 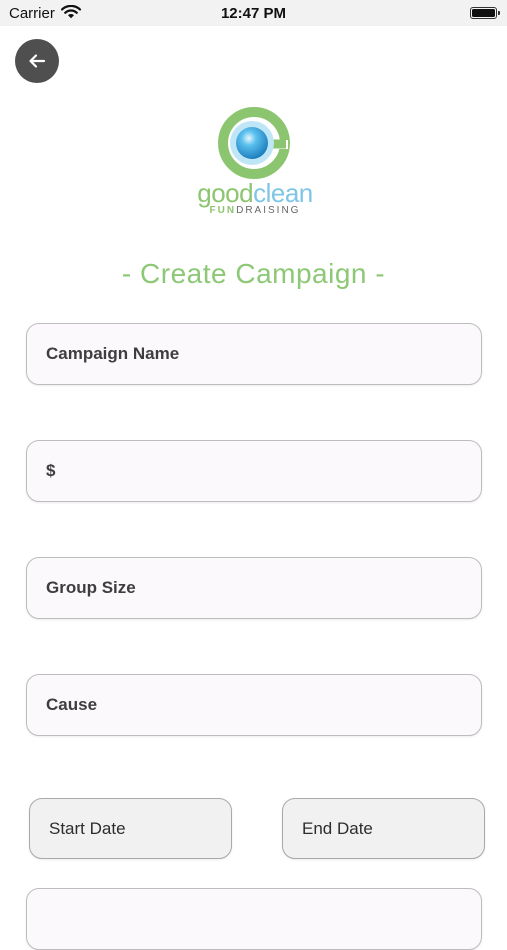 I want to click on cause-field: Cause, so click(x=254, y=705).